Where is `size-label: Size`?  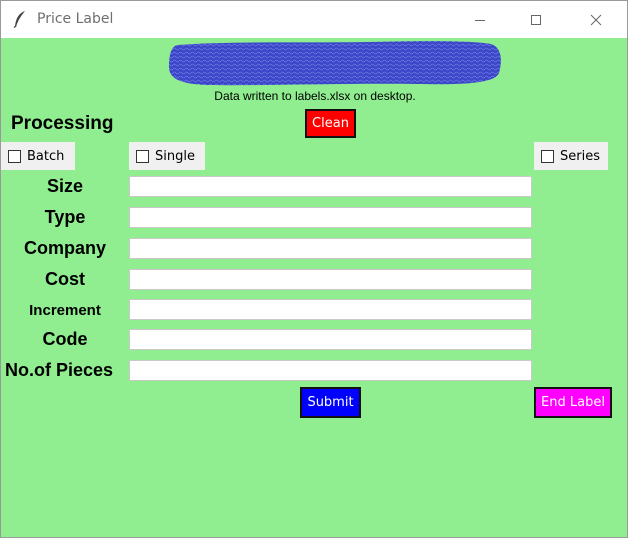 size-label: Size is located at coordinates (65, 186).